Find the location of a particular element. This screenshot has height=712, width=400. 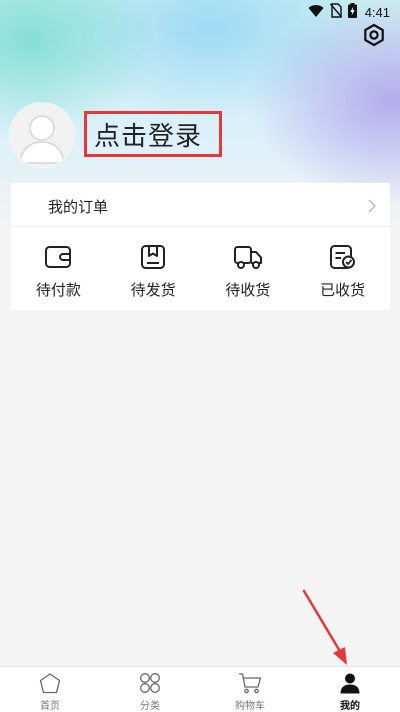

nav-item-category: 分类 is located at coordinates (150, 689).